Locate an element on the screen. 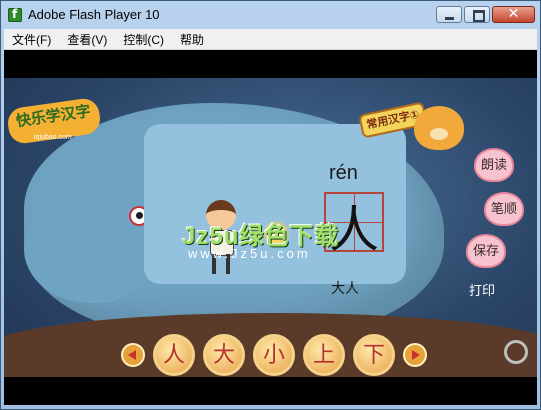  example-word: 大人 is located at coordinates (345, 288).